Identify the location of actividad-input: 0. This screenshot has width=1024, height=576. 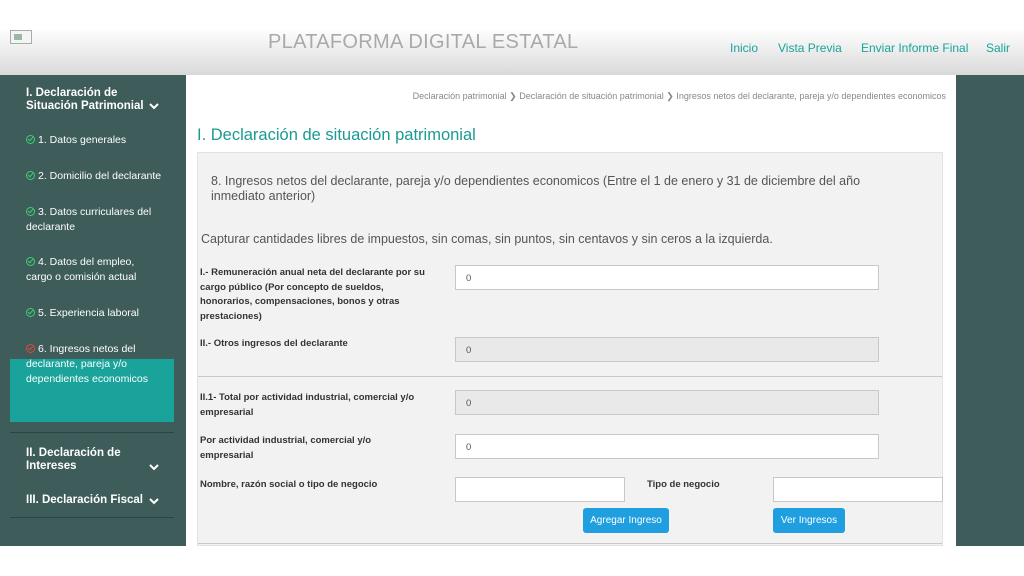
(667, 446).